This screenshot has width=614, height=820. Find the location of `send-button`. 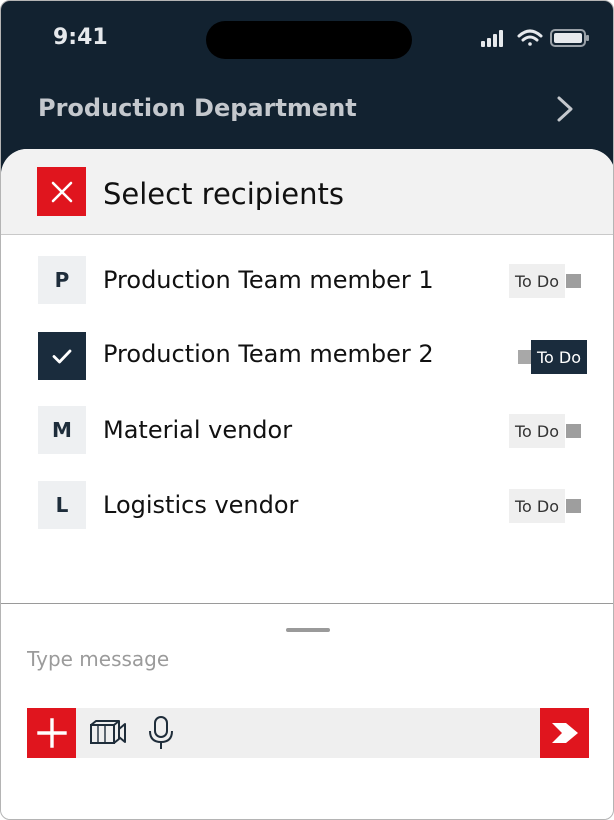

send-button is located at coordinates (564, 733).